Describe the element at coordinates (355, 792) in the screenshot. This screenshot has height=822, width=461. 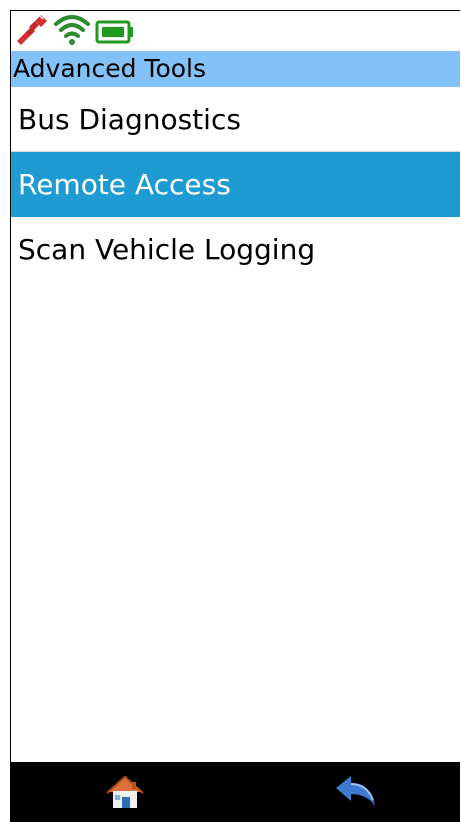
I see `back-button` at that location.